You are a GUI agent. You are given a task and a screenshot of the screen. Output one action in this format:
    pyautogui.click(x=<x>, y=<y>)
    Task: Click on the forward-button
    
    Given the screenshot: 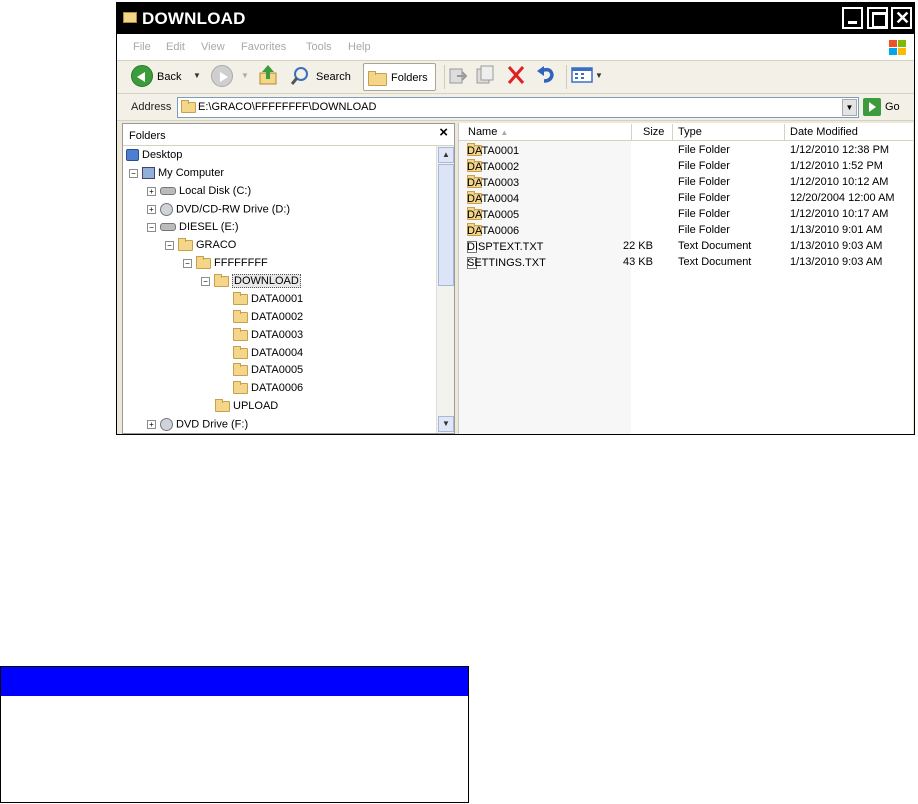 What is the action you would take?
    pyautogui.click(x=223, y=77)
    